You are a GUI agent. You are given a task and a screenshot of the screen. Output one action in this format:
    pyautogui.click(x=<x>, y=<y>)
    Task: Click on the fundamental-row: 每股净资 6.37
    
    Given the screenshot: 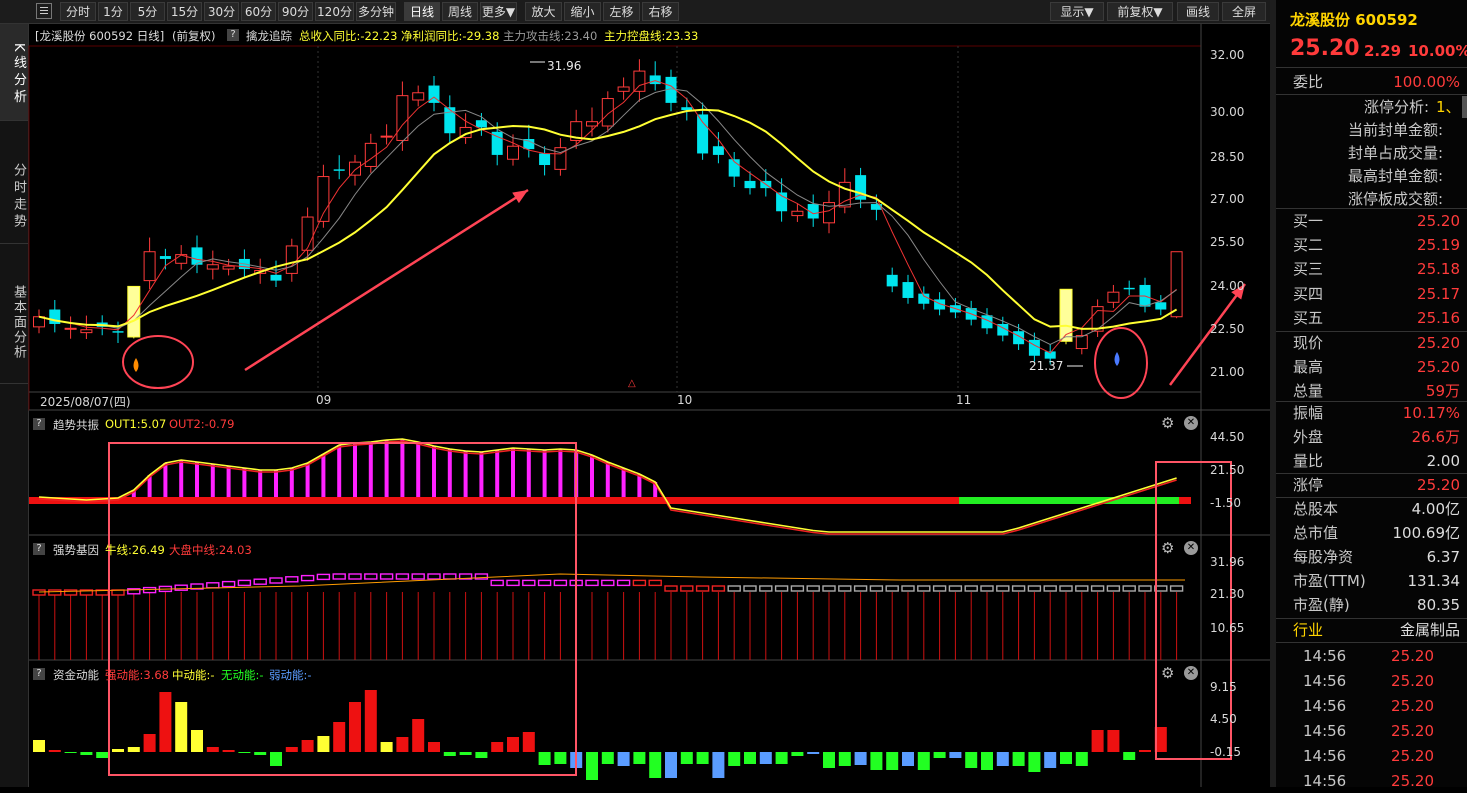 What is the action you would take?
    pyautogui.click(x=1371, y=557)
    